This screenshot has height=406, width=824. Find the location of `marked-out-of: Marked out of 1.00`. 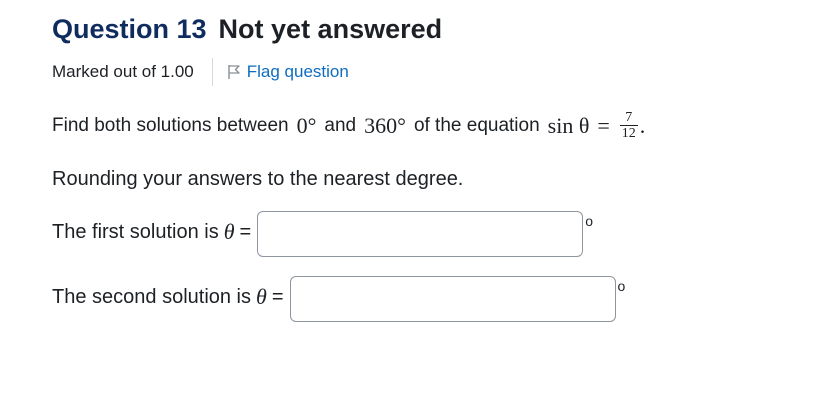

marked-out-of: Marked out of 1.00 is located at coordinates (123, 71).